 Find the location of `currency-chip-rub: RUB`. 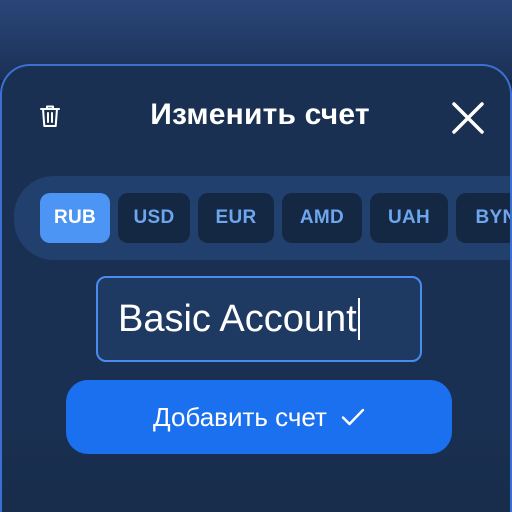

currency-chip-rub: RUB is located at coordinates (75, 218).